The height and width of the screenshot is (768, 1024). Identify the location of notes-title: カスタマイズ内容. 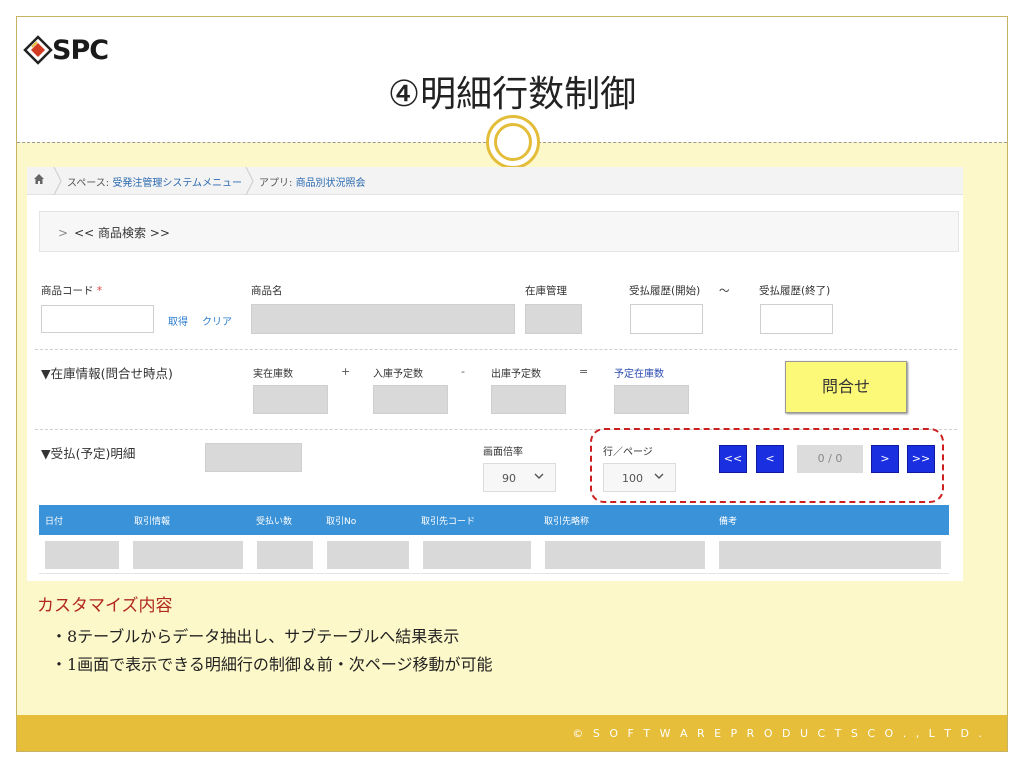
(105, 606).